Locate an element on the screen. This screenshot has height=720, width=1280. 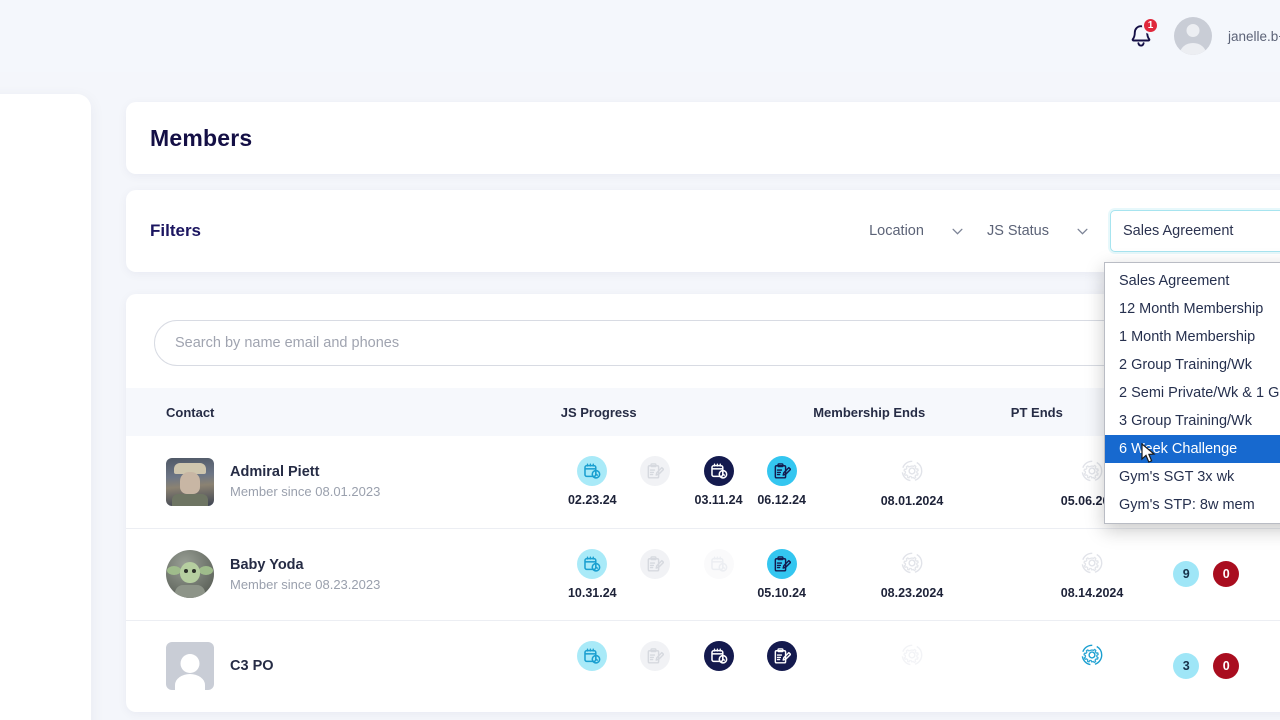
member-since: Member since 08.23.2023 is located at coordinates (305, 584).